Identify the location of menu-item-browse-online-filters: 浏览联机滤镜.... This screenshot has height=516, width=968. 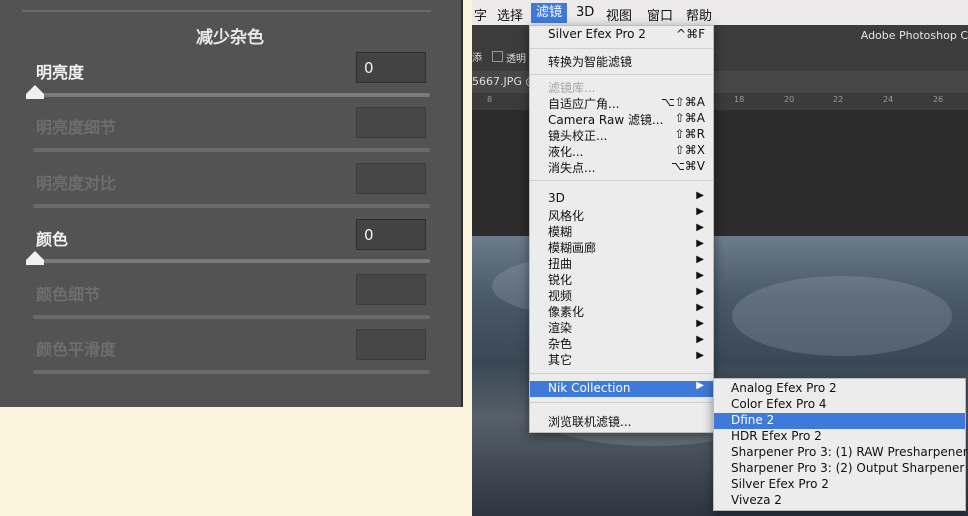
(621, 421).